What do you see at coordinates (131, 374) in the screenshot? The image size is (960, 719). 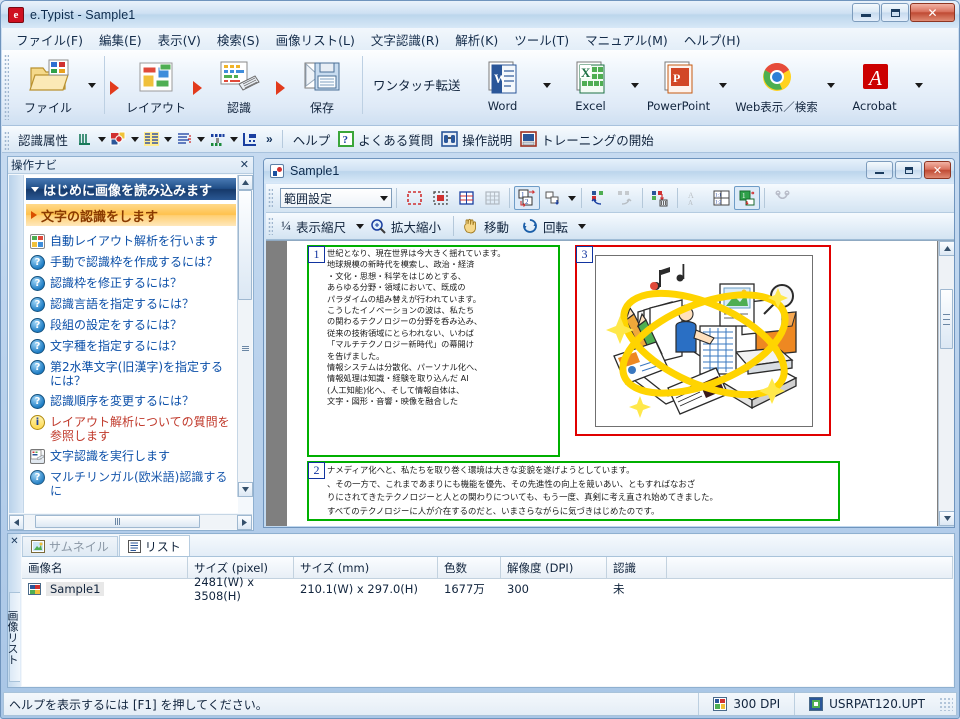 I see `nav-link-jis2: ? 第2水準文字(旧漢字)を指定するには？` at bounding box center [131, 374].